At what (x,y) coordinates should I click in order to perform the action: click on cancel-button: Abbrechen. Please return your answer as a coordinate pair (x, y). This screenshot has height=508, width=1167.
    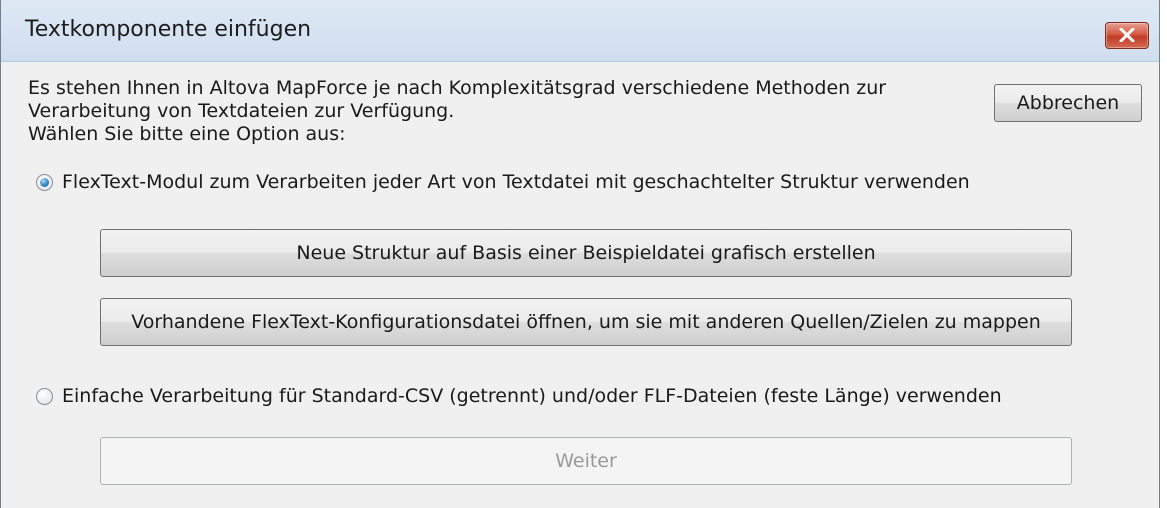
    Looking at the image, I should click on (1068, 103).